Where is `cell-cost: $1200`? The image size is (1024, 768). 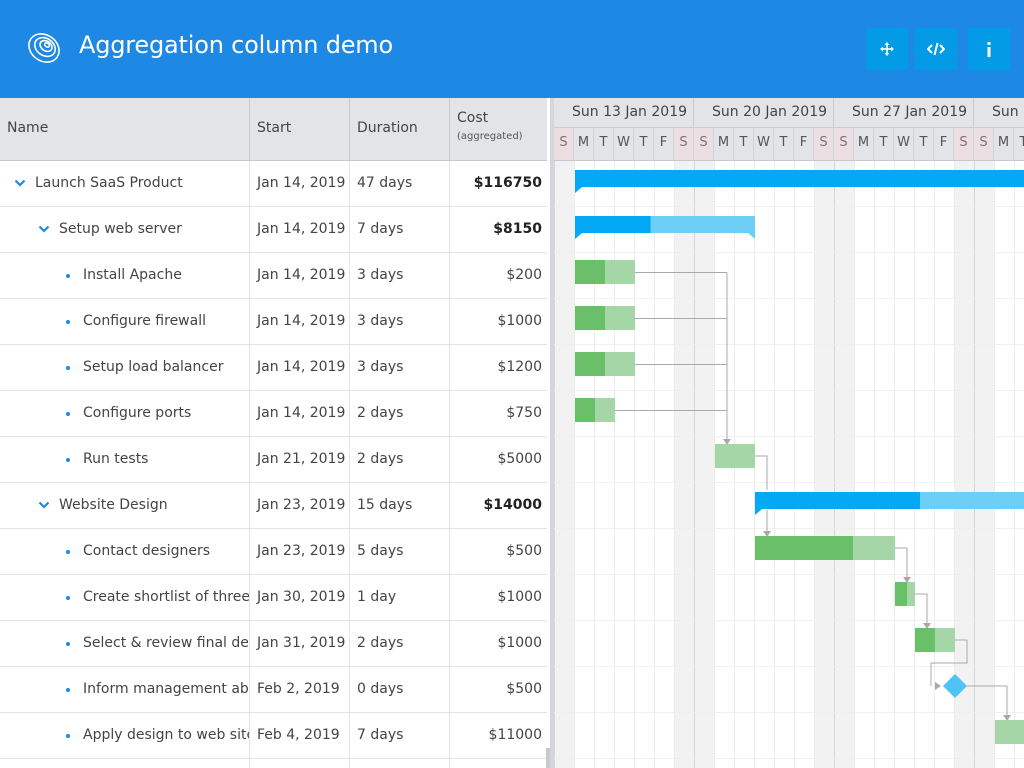
cell-cost: $1200 is located at coordinates (500, 367).